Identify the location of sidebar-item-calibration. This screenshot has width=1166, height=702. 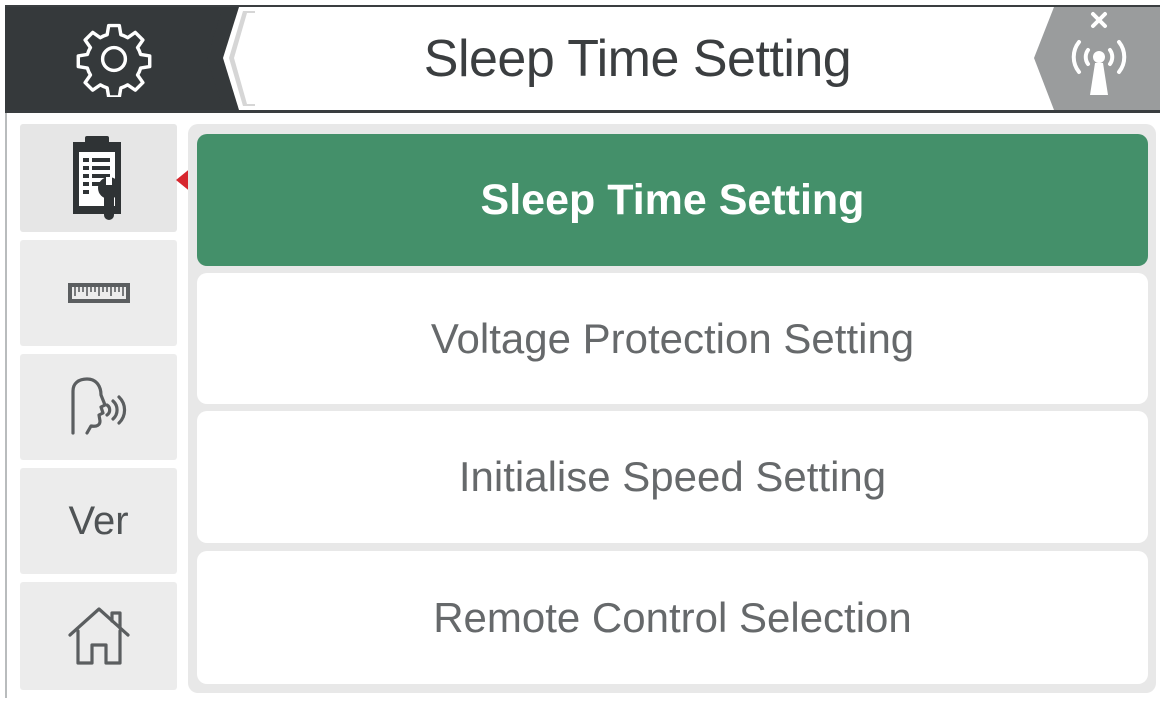
(98, 293).